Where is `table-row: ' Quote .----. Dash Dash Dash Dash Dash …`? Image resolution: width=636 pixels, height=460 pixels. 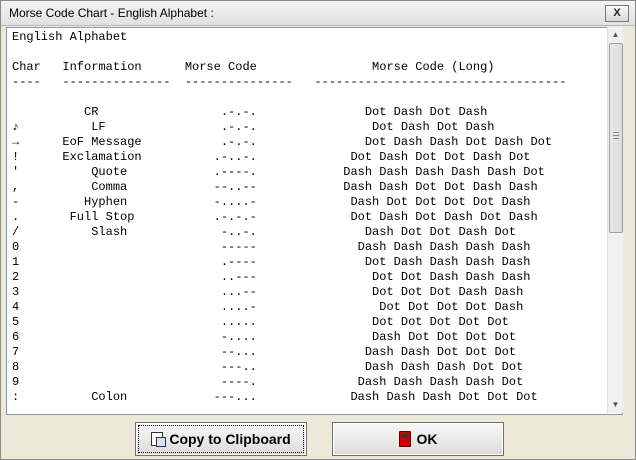
table-row: ' Quote .----. Dash Dash Dash Dash Dash … is located at coordinates (278, 172).